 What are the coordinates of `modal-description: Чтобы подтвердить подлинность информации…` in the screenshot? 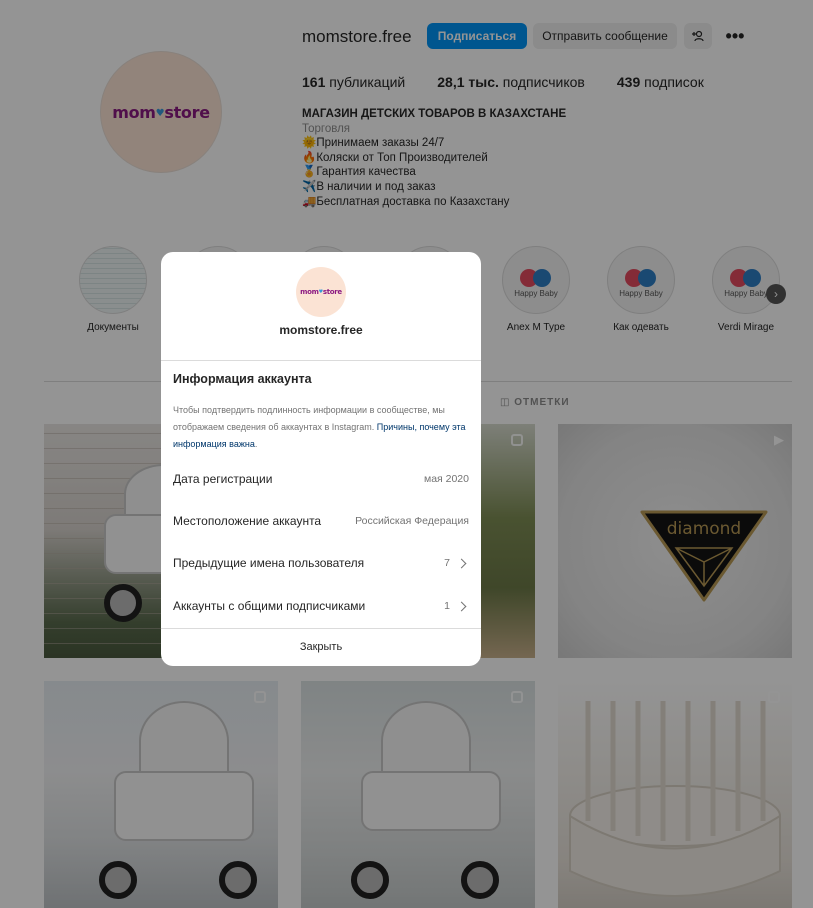 It's located at (319, 427).